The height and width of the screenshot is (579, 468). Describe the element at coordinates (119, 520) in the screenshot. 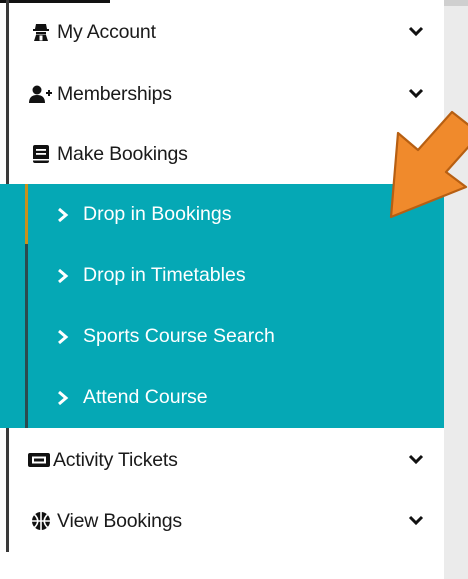

I see `menu-item-label: View Bookings` at that location.